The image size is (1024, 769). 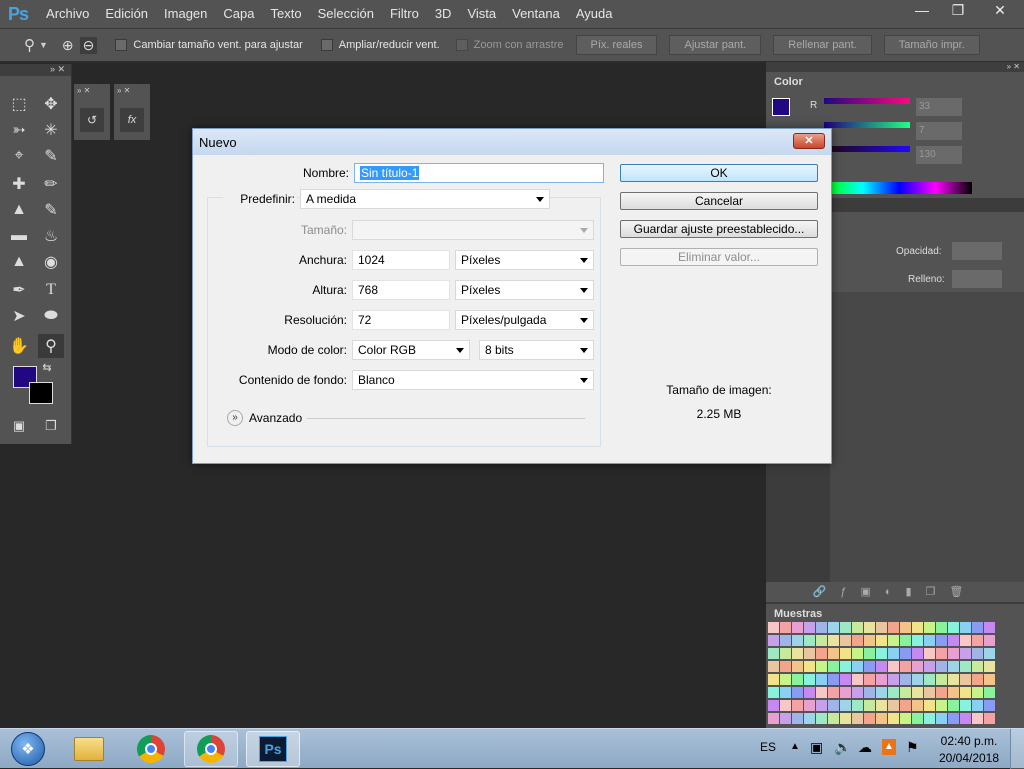 What do you see at coordinates (795, 746) in the screenshot?
I see `tray-expand-icon: ▲` at bounding box center [795, 746].